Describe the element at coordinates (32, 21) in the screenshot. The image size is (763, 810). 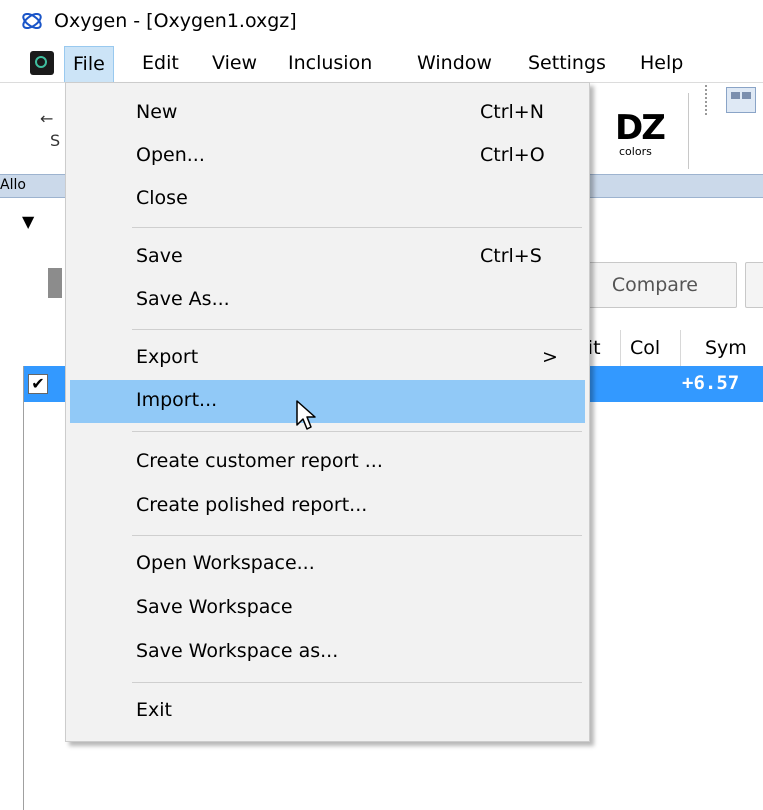
I see `oxygen-logo-icon` at that location.